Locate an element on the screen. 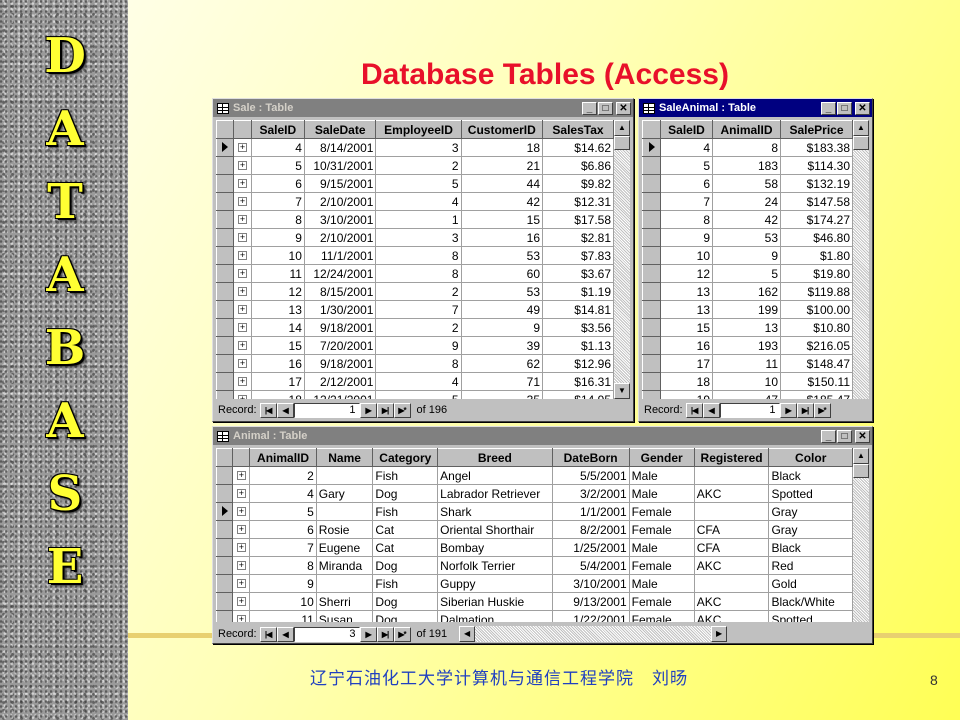 The height and width of the screenshot is (720, 960). table-row: +1812/21/2001535$14.95 is located at coordinates (415, 394).